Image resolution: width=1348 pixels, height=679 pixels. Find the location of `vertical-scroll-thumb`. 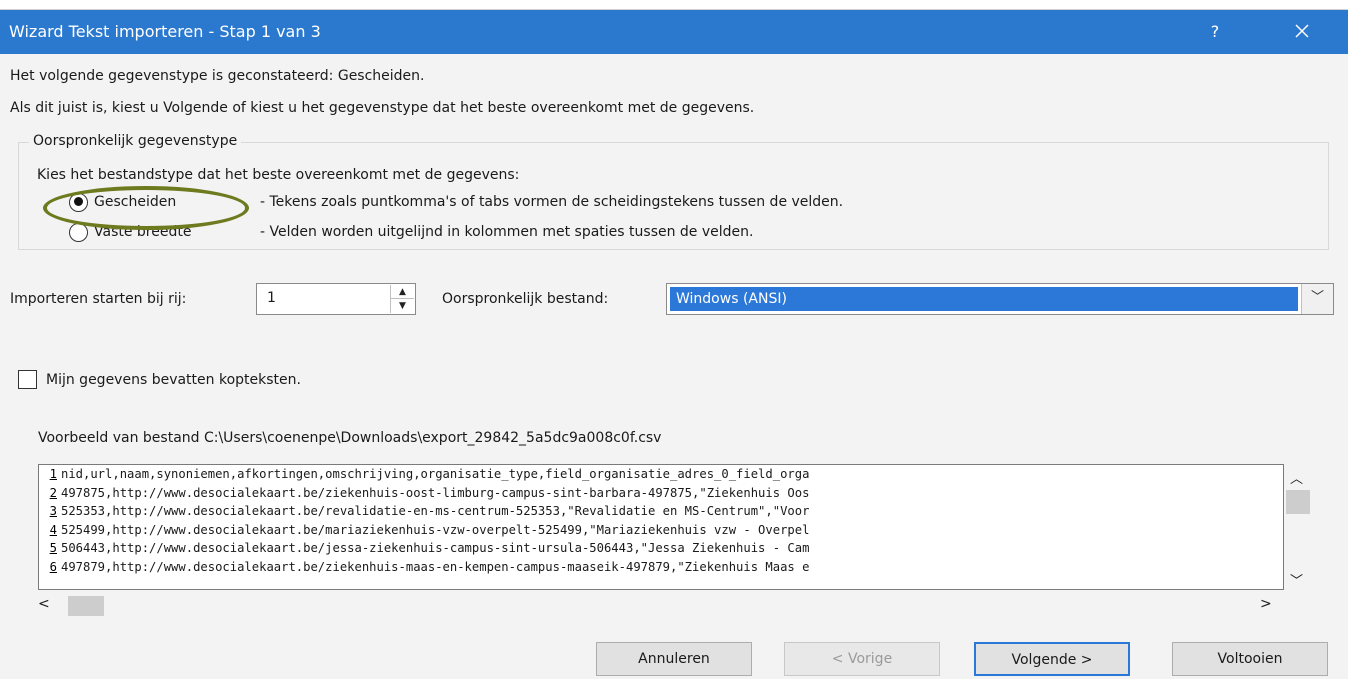

vertical-scroll-thumb is located at coordinates (1298, 502).